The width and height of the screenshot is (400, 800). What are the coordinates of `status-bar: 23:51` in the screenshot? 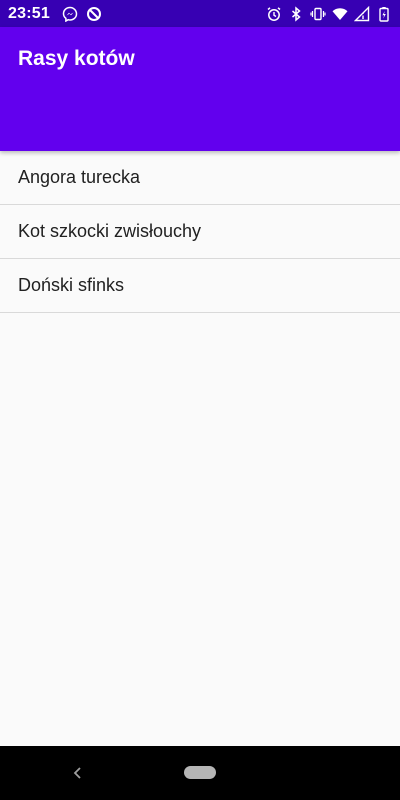 It's located at (200, 13).